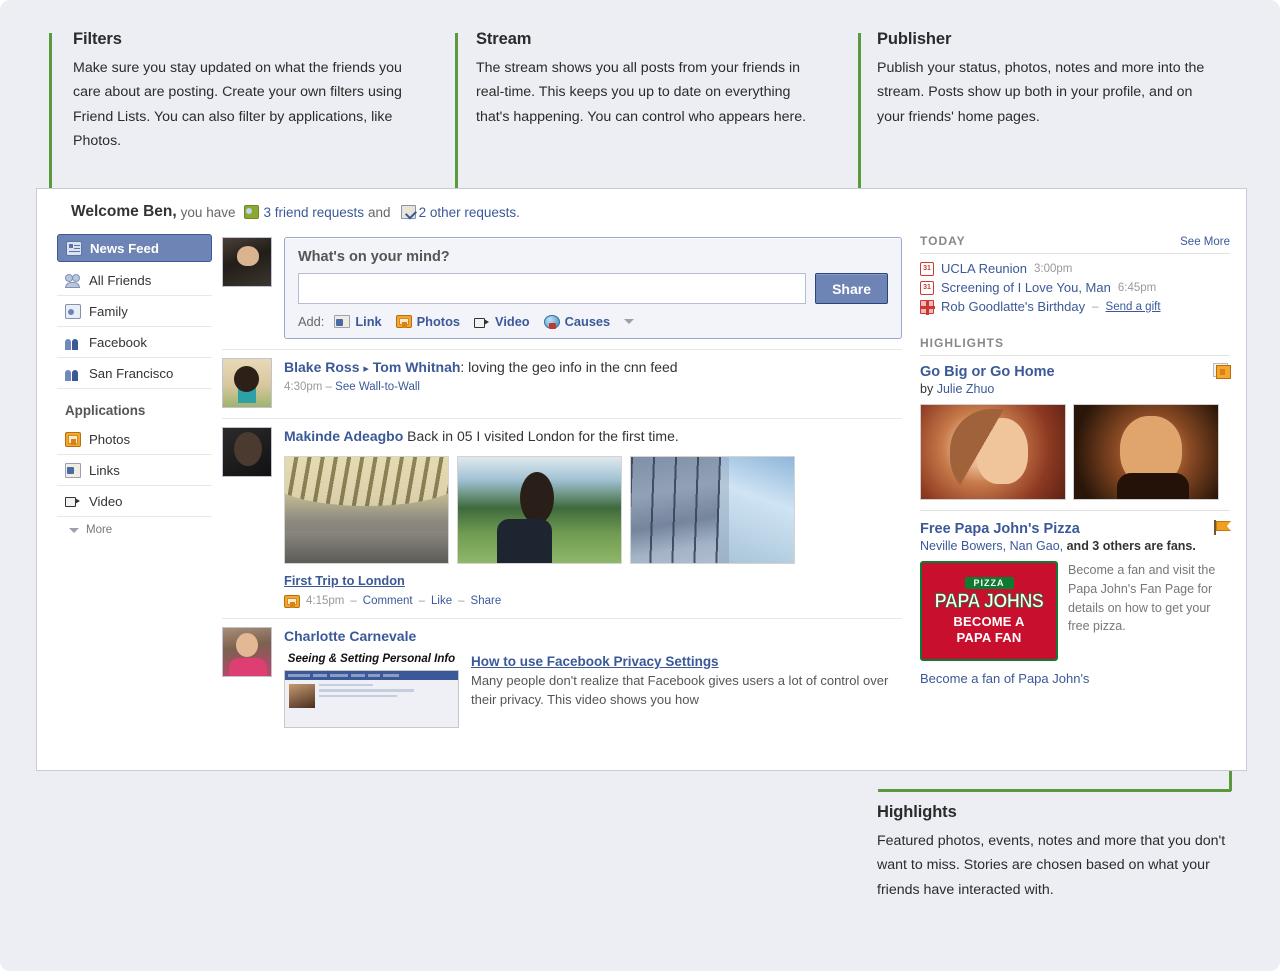  I want to click on today-event-birthday: Rob Goodlatte's Birthday – Send a gift, so click(1075, 307).